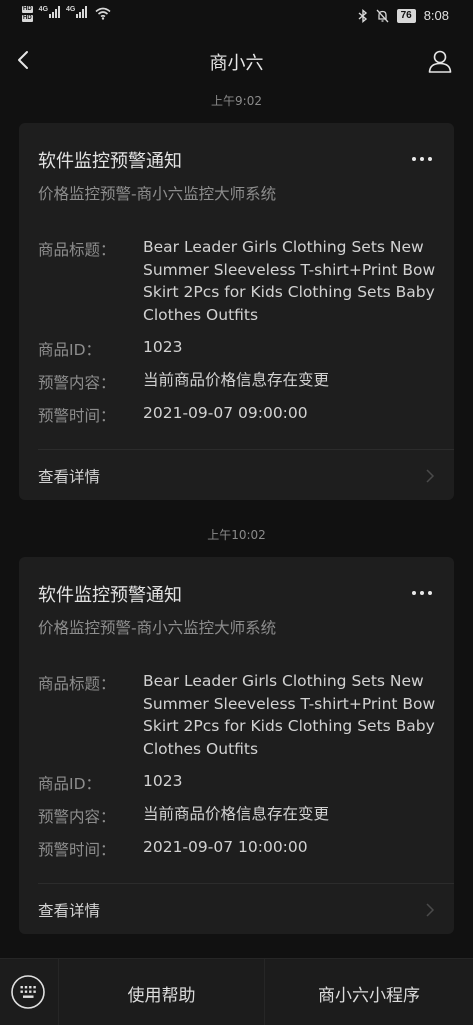 The image size is (473, 1025). What do you see at coordinates (71, 9) in the screenshot?
I see `network-type-2: 4G` at bounding box center [71, 9].